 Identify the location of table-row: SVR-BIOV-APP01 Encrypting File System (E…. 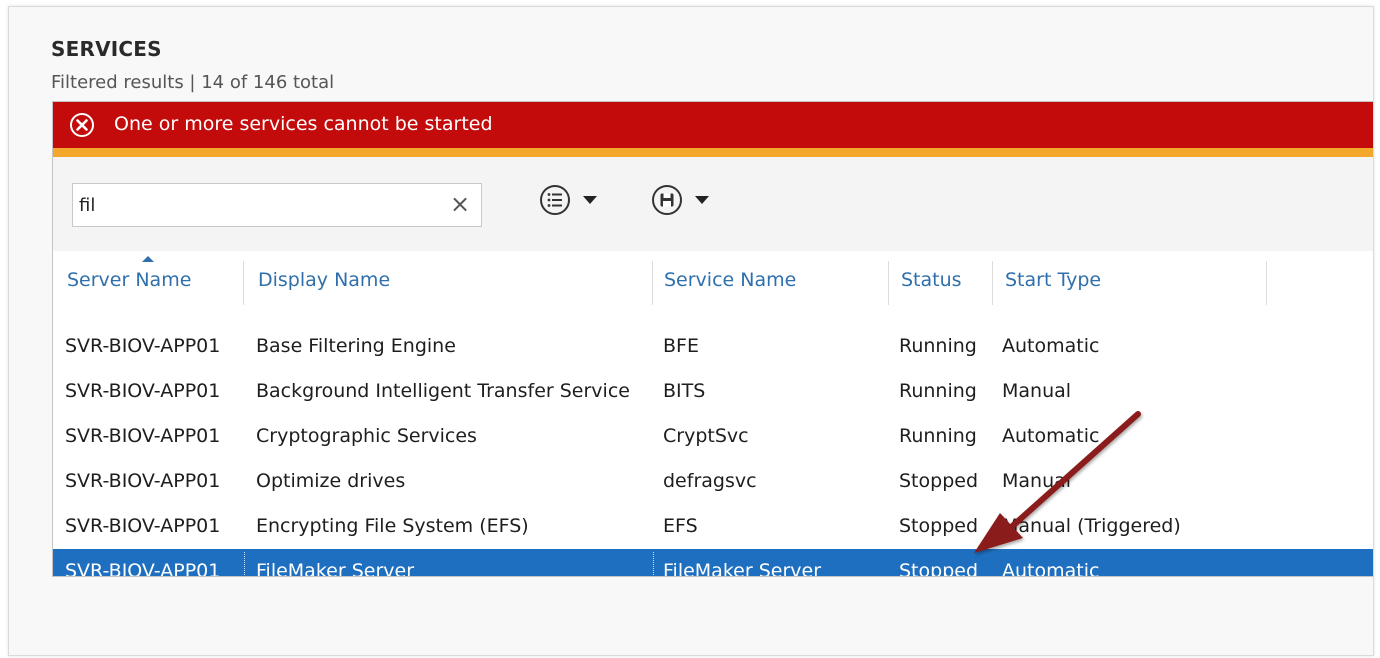
(713, 526).